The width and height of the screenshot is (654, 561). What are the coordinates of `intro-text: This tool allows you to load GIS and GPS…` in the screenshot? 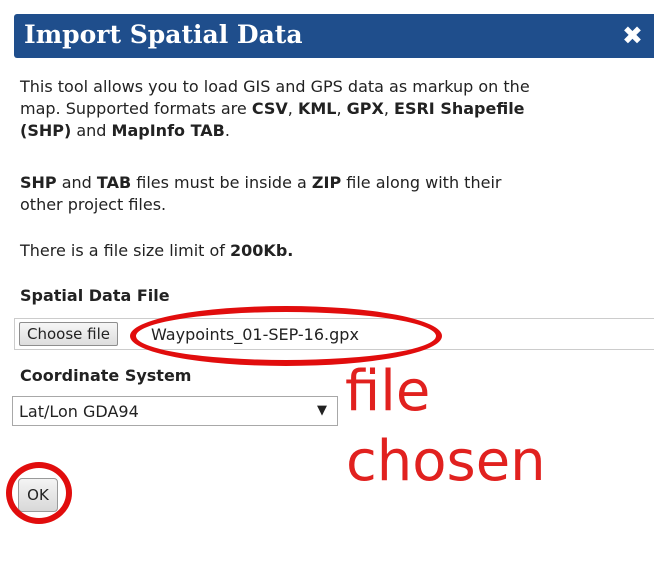 It's located at (275, 109).